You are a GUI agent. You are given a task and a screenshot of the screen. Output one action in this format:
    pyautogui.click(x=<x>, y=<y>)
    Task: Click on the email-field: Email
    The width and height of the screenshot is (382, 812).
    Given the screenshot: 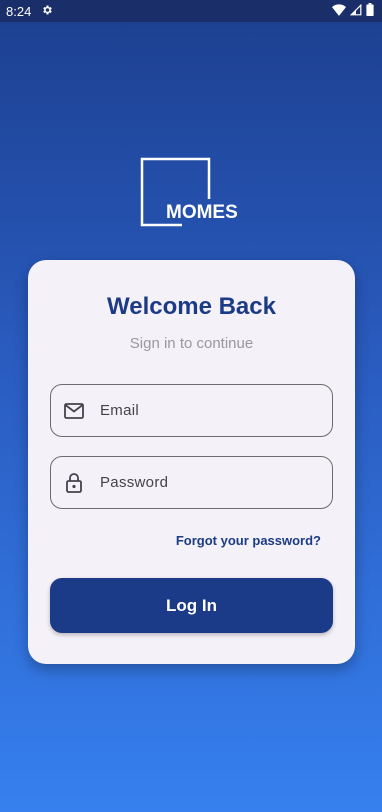 What is the action you would take?
    pyautogui.click(x=191, y=410)
    